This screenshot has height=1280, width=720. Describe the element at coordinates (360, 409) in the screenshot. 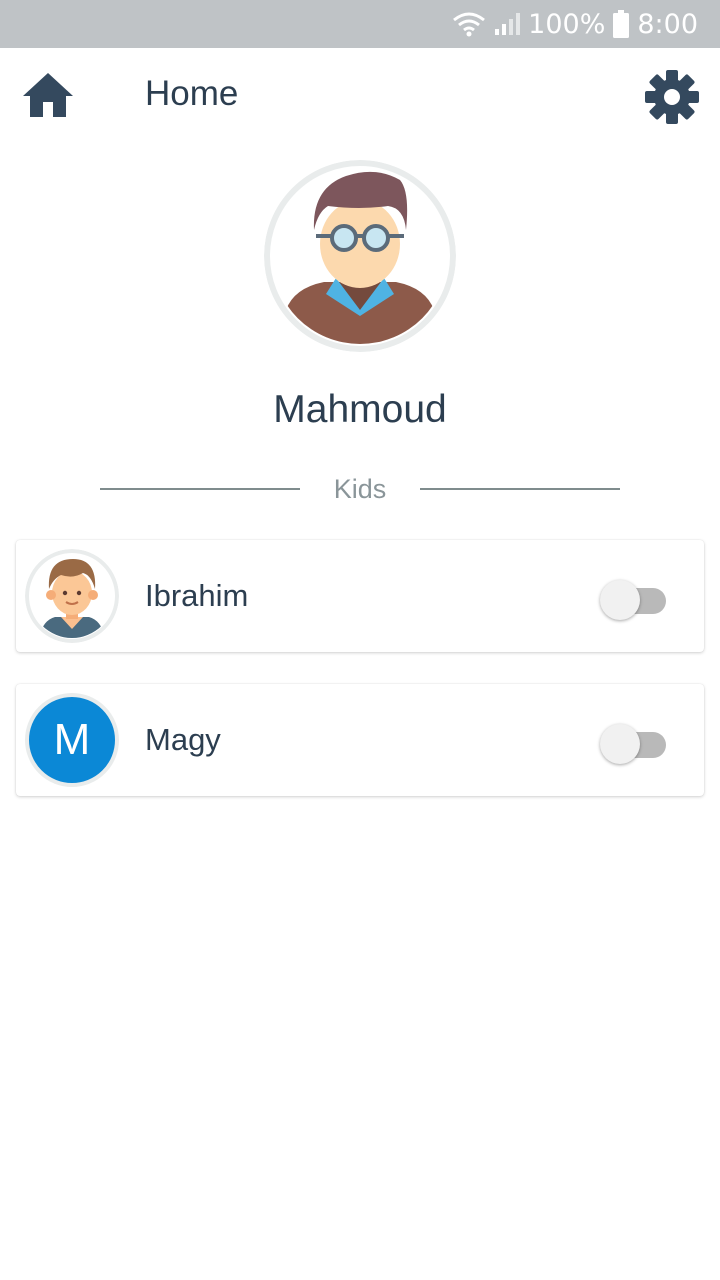

I see `profile-name: Mahmoud` at that location.